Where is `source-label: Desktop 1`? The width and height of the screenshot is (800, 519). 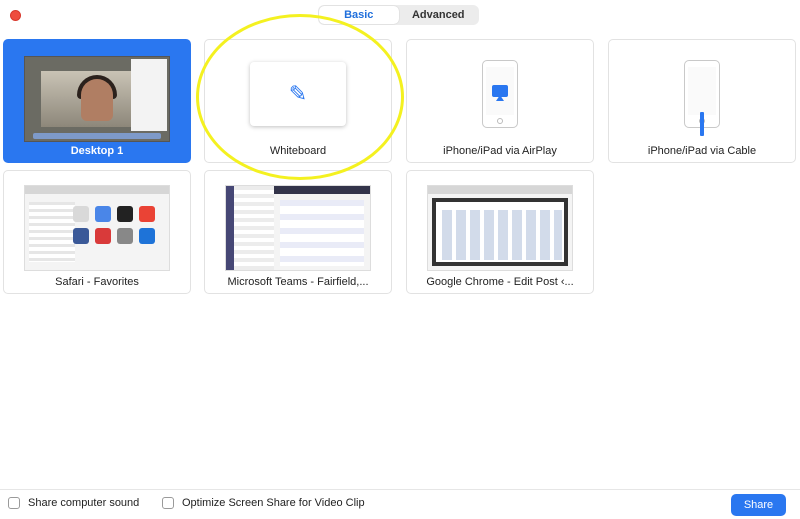
source-label: Desktop 1 is located at coordinates (97, 151).